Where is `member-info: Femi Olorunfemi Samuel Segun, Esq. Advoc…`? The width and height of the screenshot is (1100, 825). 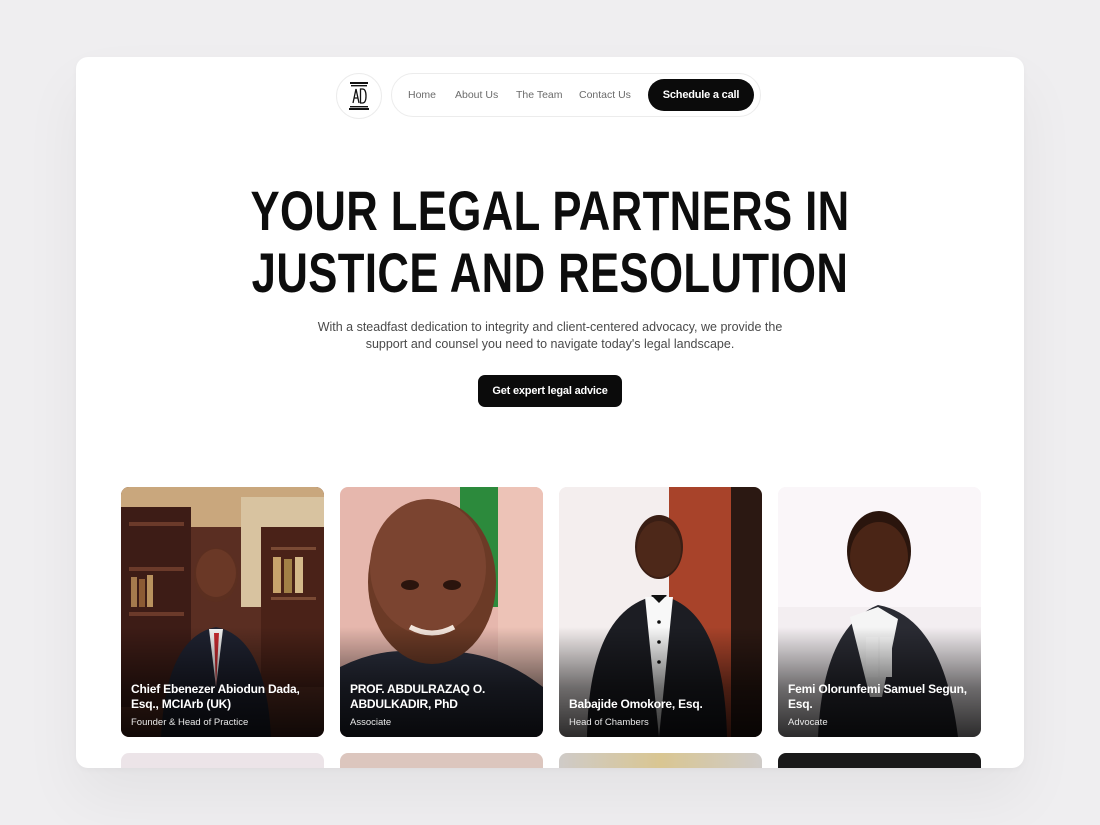 member-info: Femi Olorunfemi Samuel Segun, Esq. Advoc… is located at coordinates (880, 705).